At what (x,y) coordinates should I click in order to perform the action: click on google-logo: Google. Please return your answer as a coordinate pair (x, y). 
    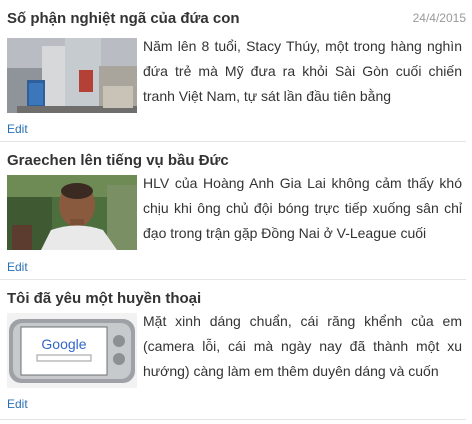
    Looking at the image, I should click on (63, 344).